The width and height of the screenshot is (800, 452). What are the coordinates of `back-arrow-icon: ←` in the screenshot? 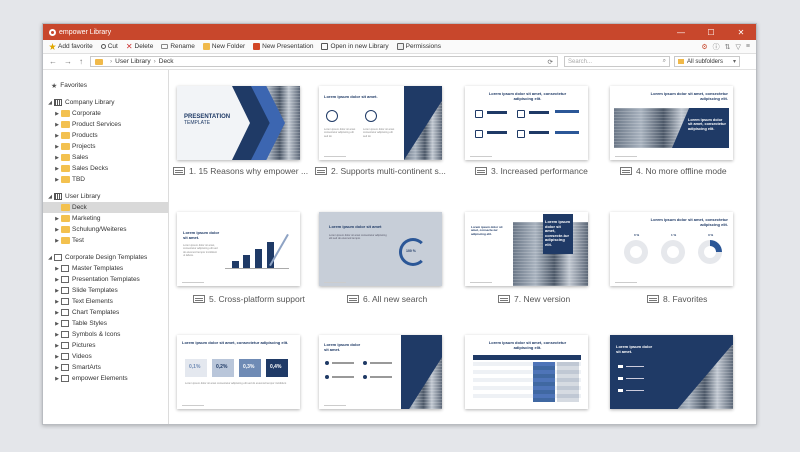 It's located at (53, 61).